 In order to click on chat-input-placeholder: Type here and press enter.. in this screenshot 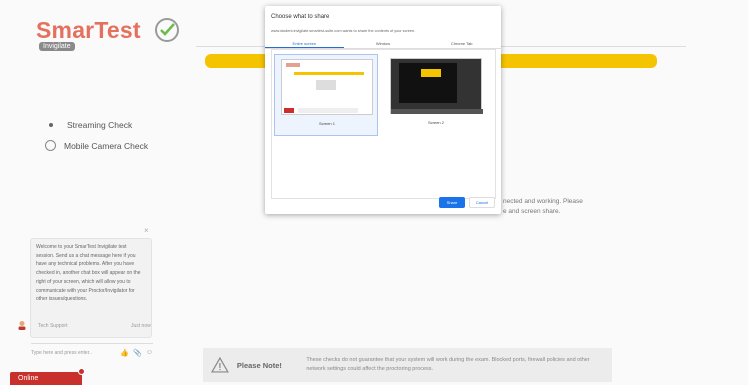, I will do `click(61, 352)`.